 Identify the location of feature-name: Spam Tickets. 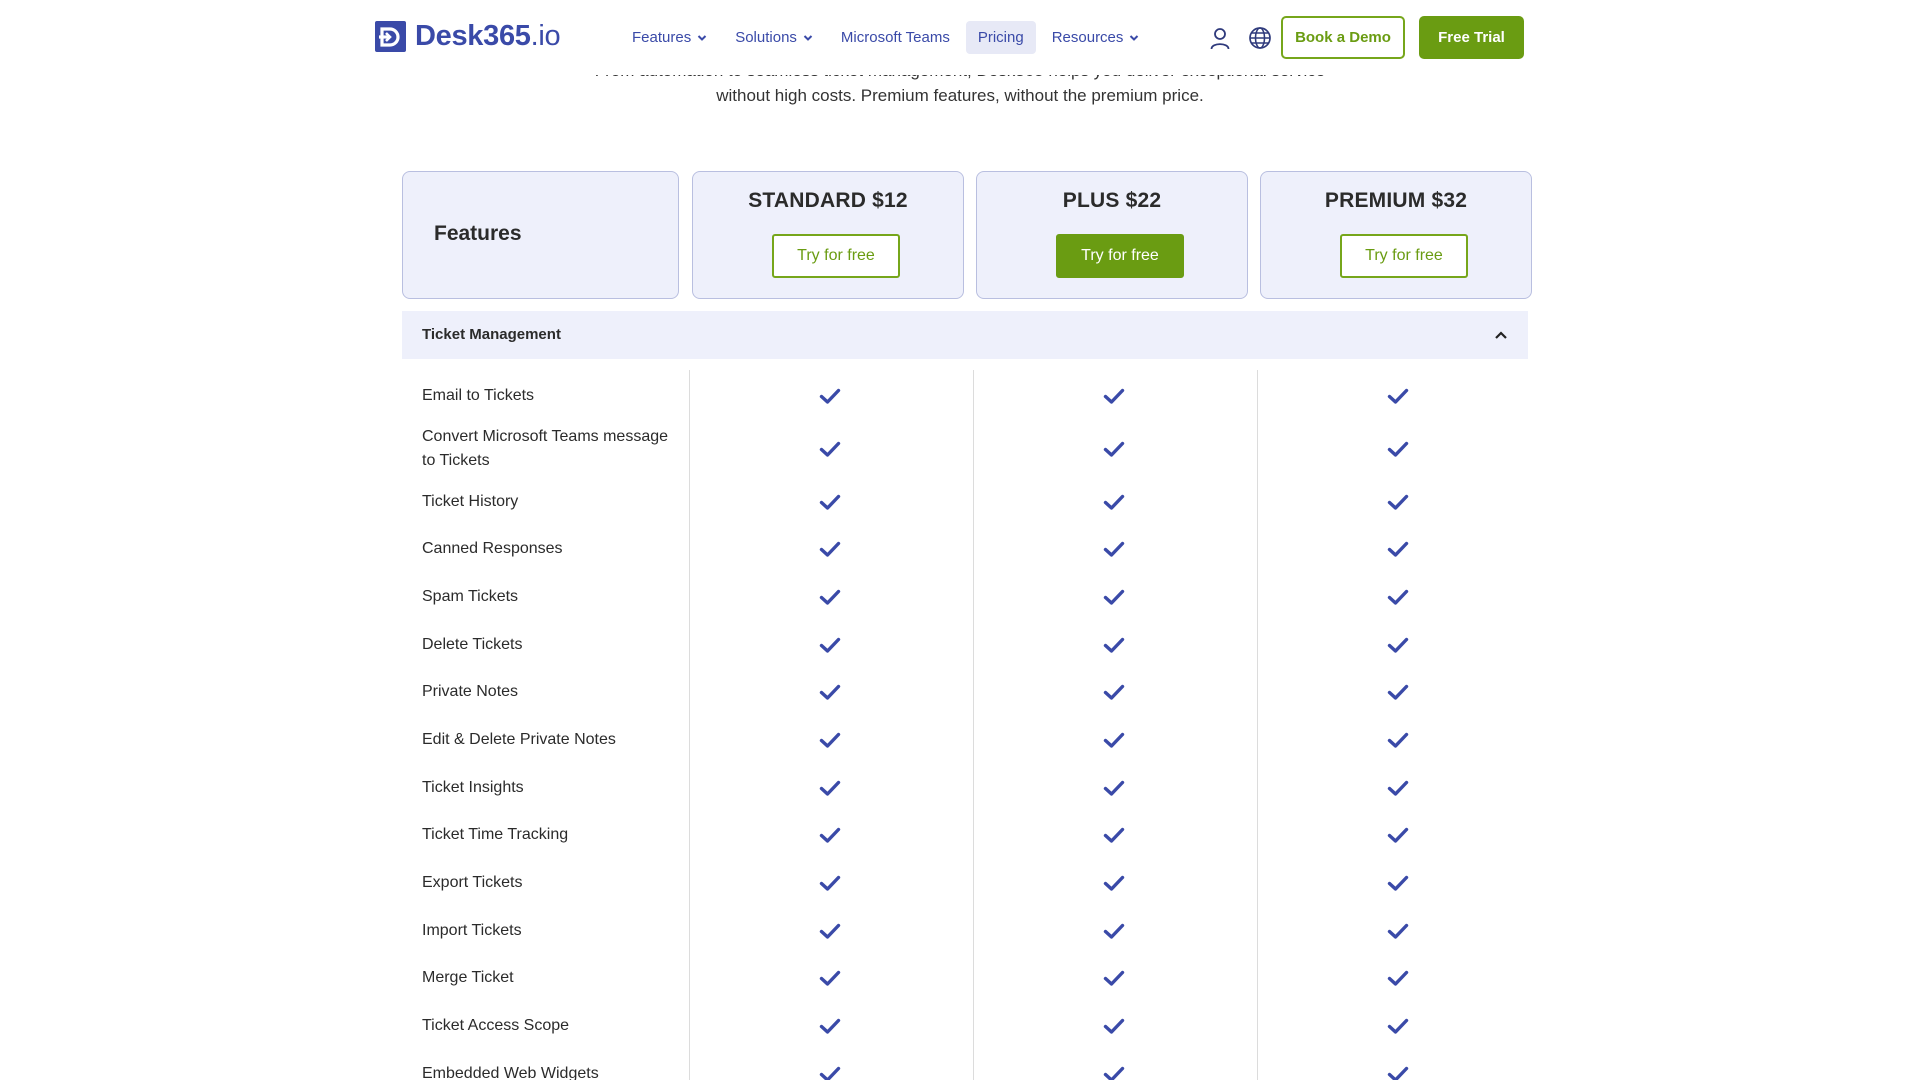
(470, 596).